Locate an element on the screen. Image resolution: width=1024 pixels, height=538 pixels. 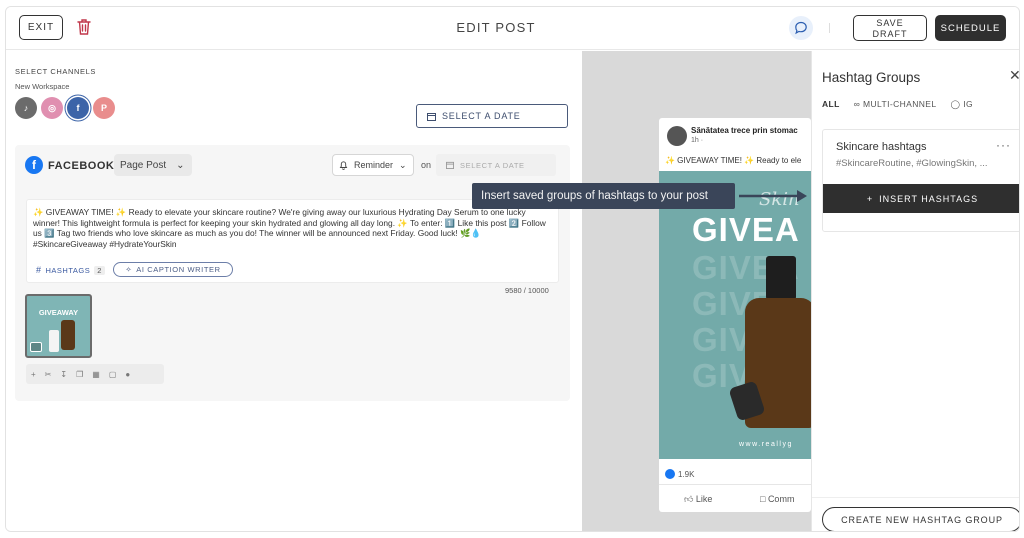
media-toolbar: + ✂ ↧ ❐ ▦ ▢ ● is located at coordinates (95, 374).